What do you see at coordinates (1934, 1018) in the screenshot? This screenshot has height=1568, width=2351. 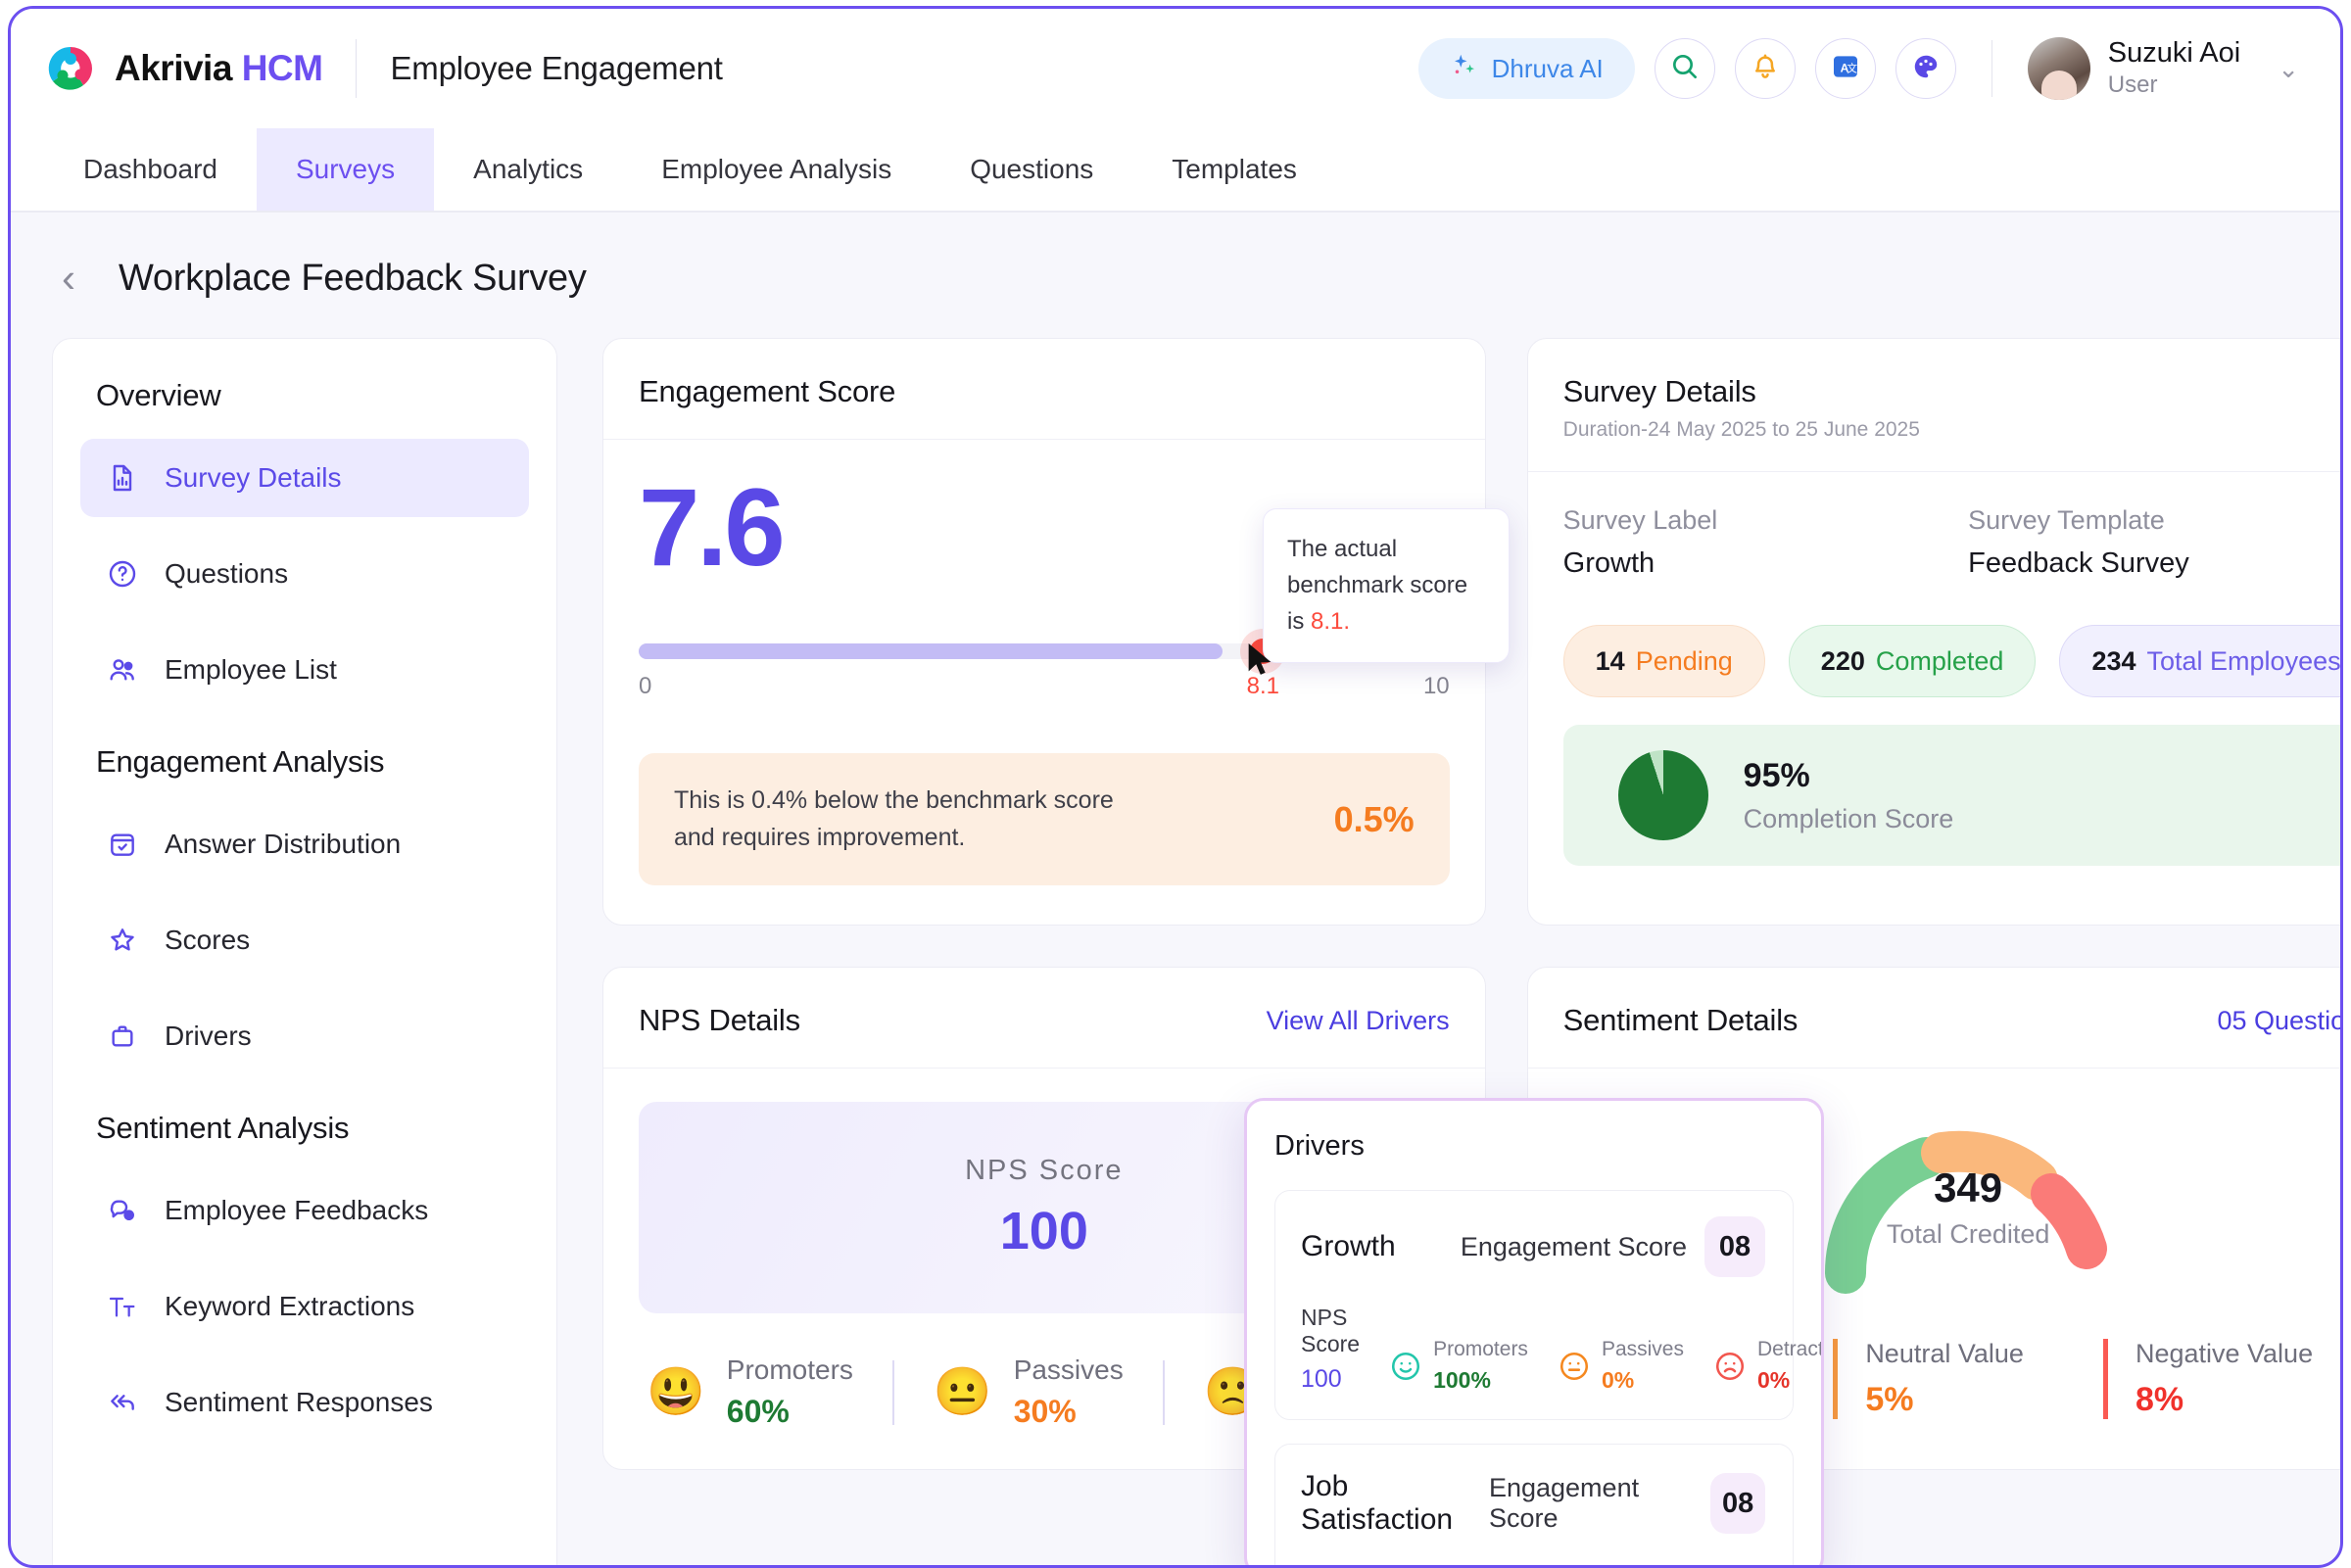 I see `sentiment-details-header: Sentiment Details 05 Questions` at bounding box center [1934, 1018].